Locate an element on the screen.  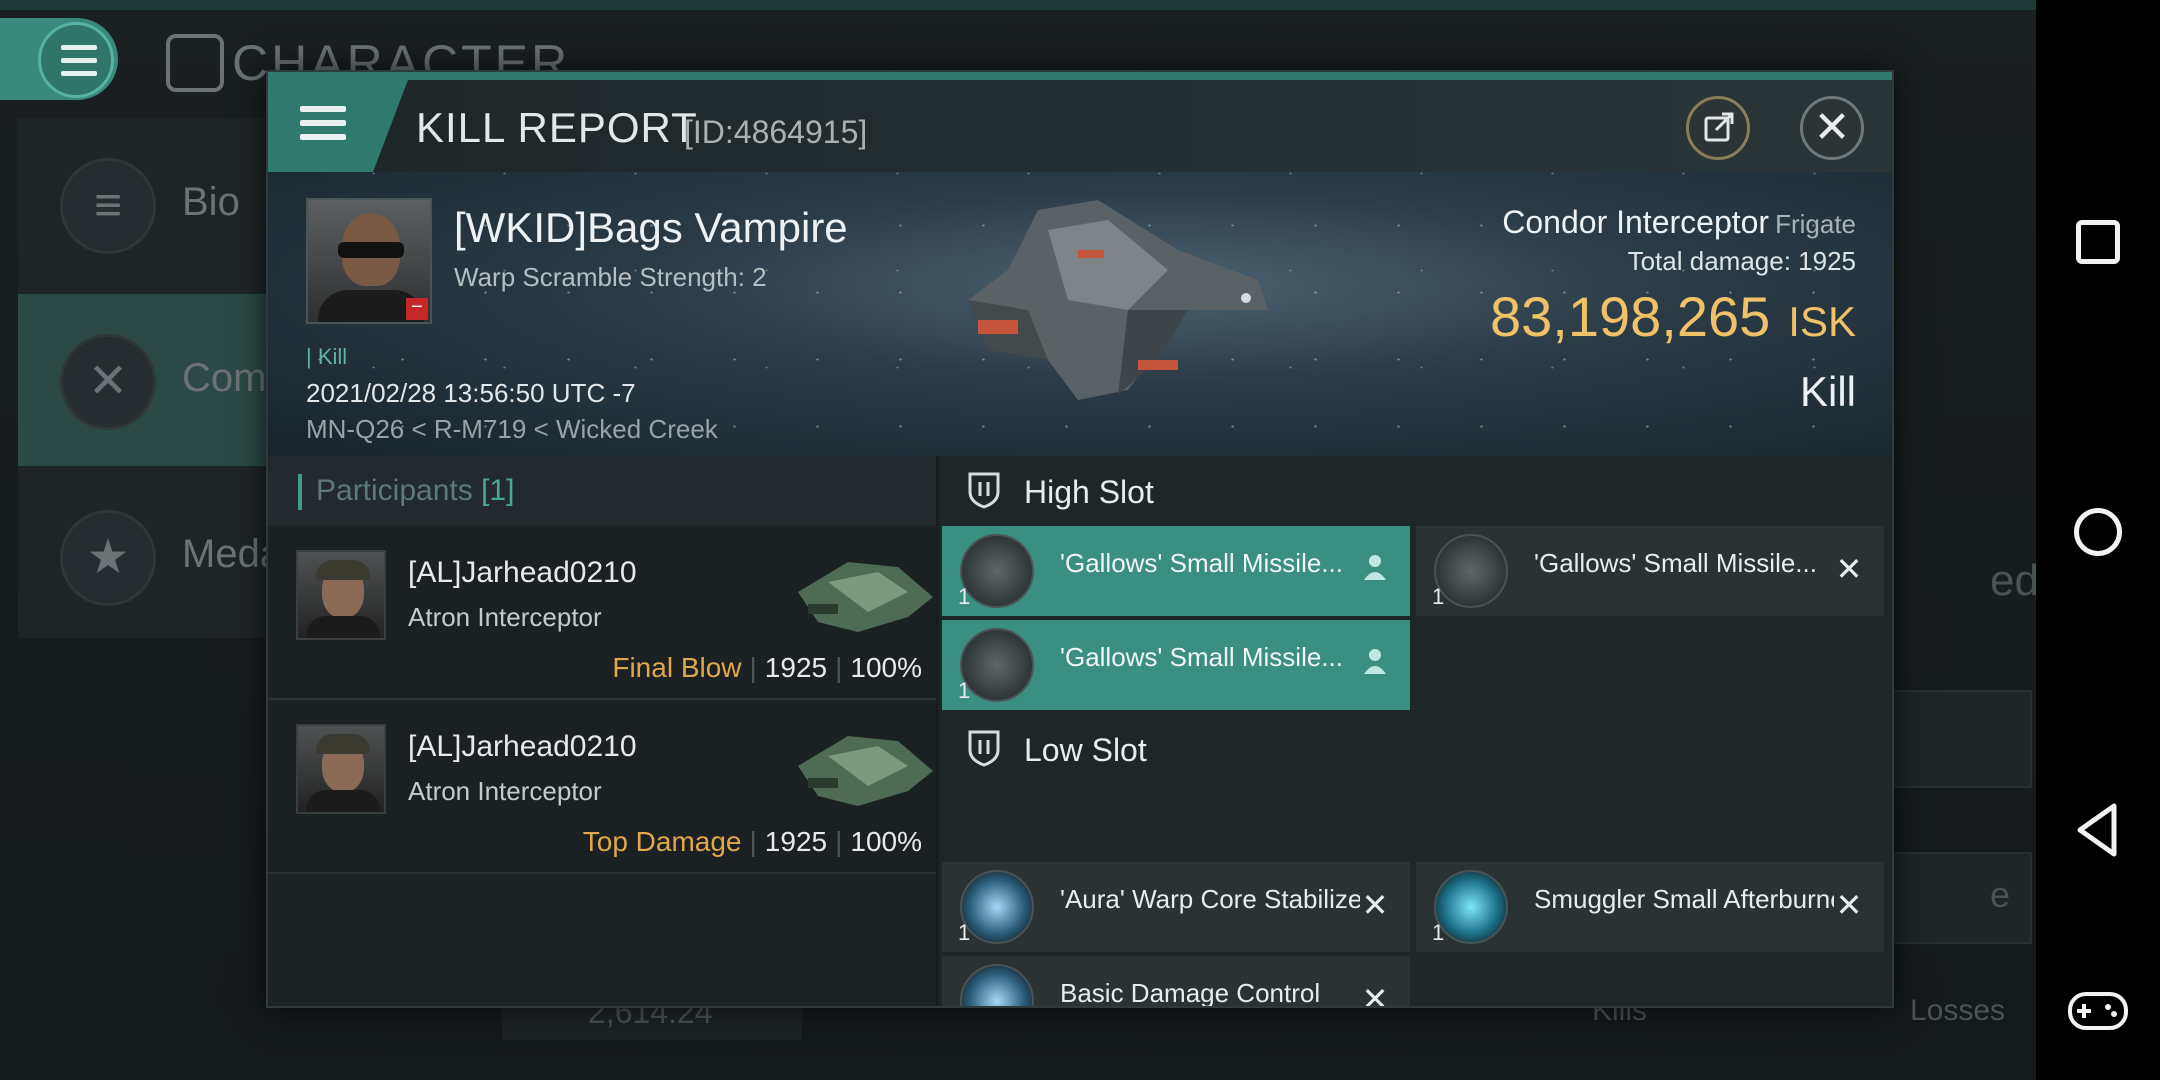
participant-ship-image is located at coordinates (865, 597).